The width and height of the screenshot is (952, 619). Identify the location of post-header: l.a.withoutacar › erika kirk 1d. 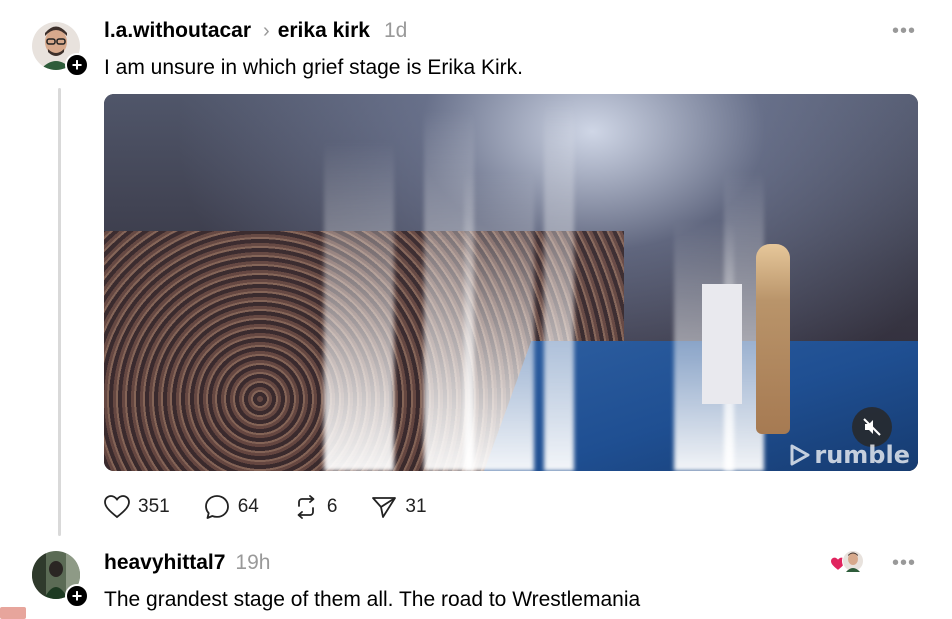
(255, 31).